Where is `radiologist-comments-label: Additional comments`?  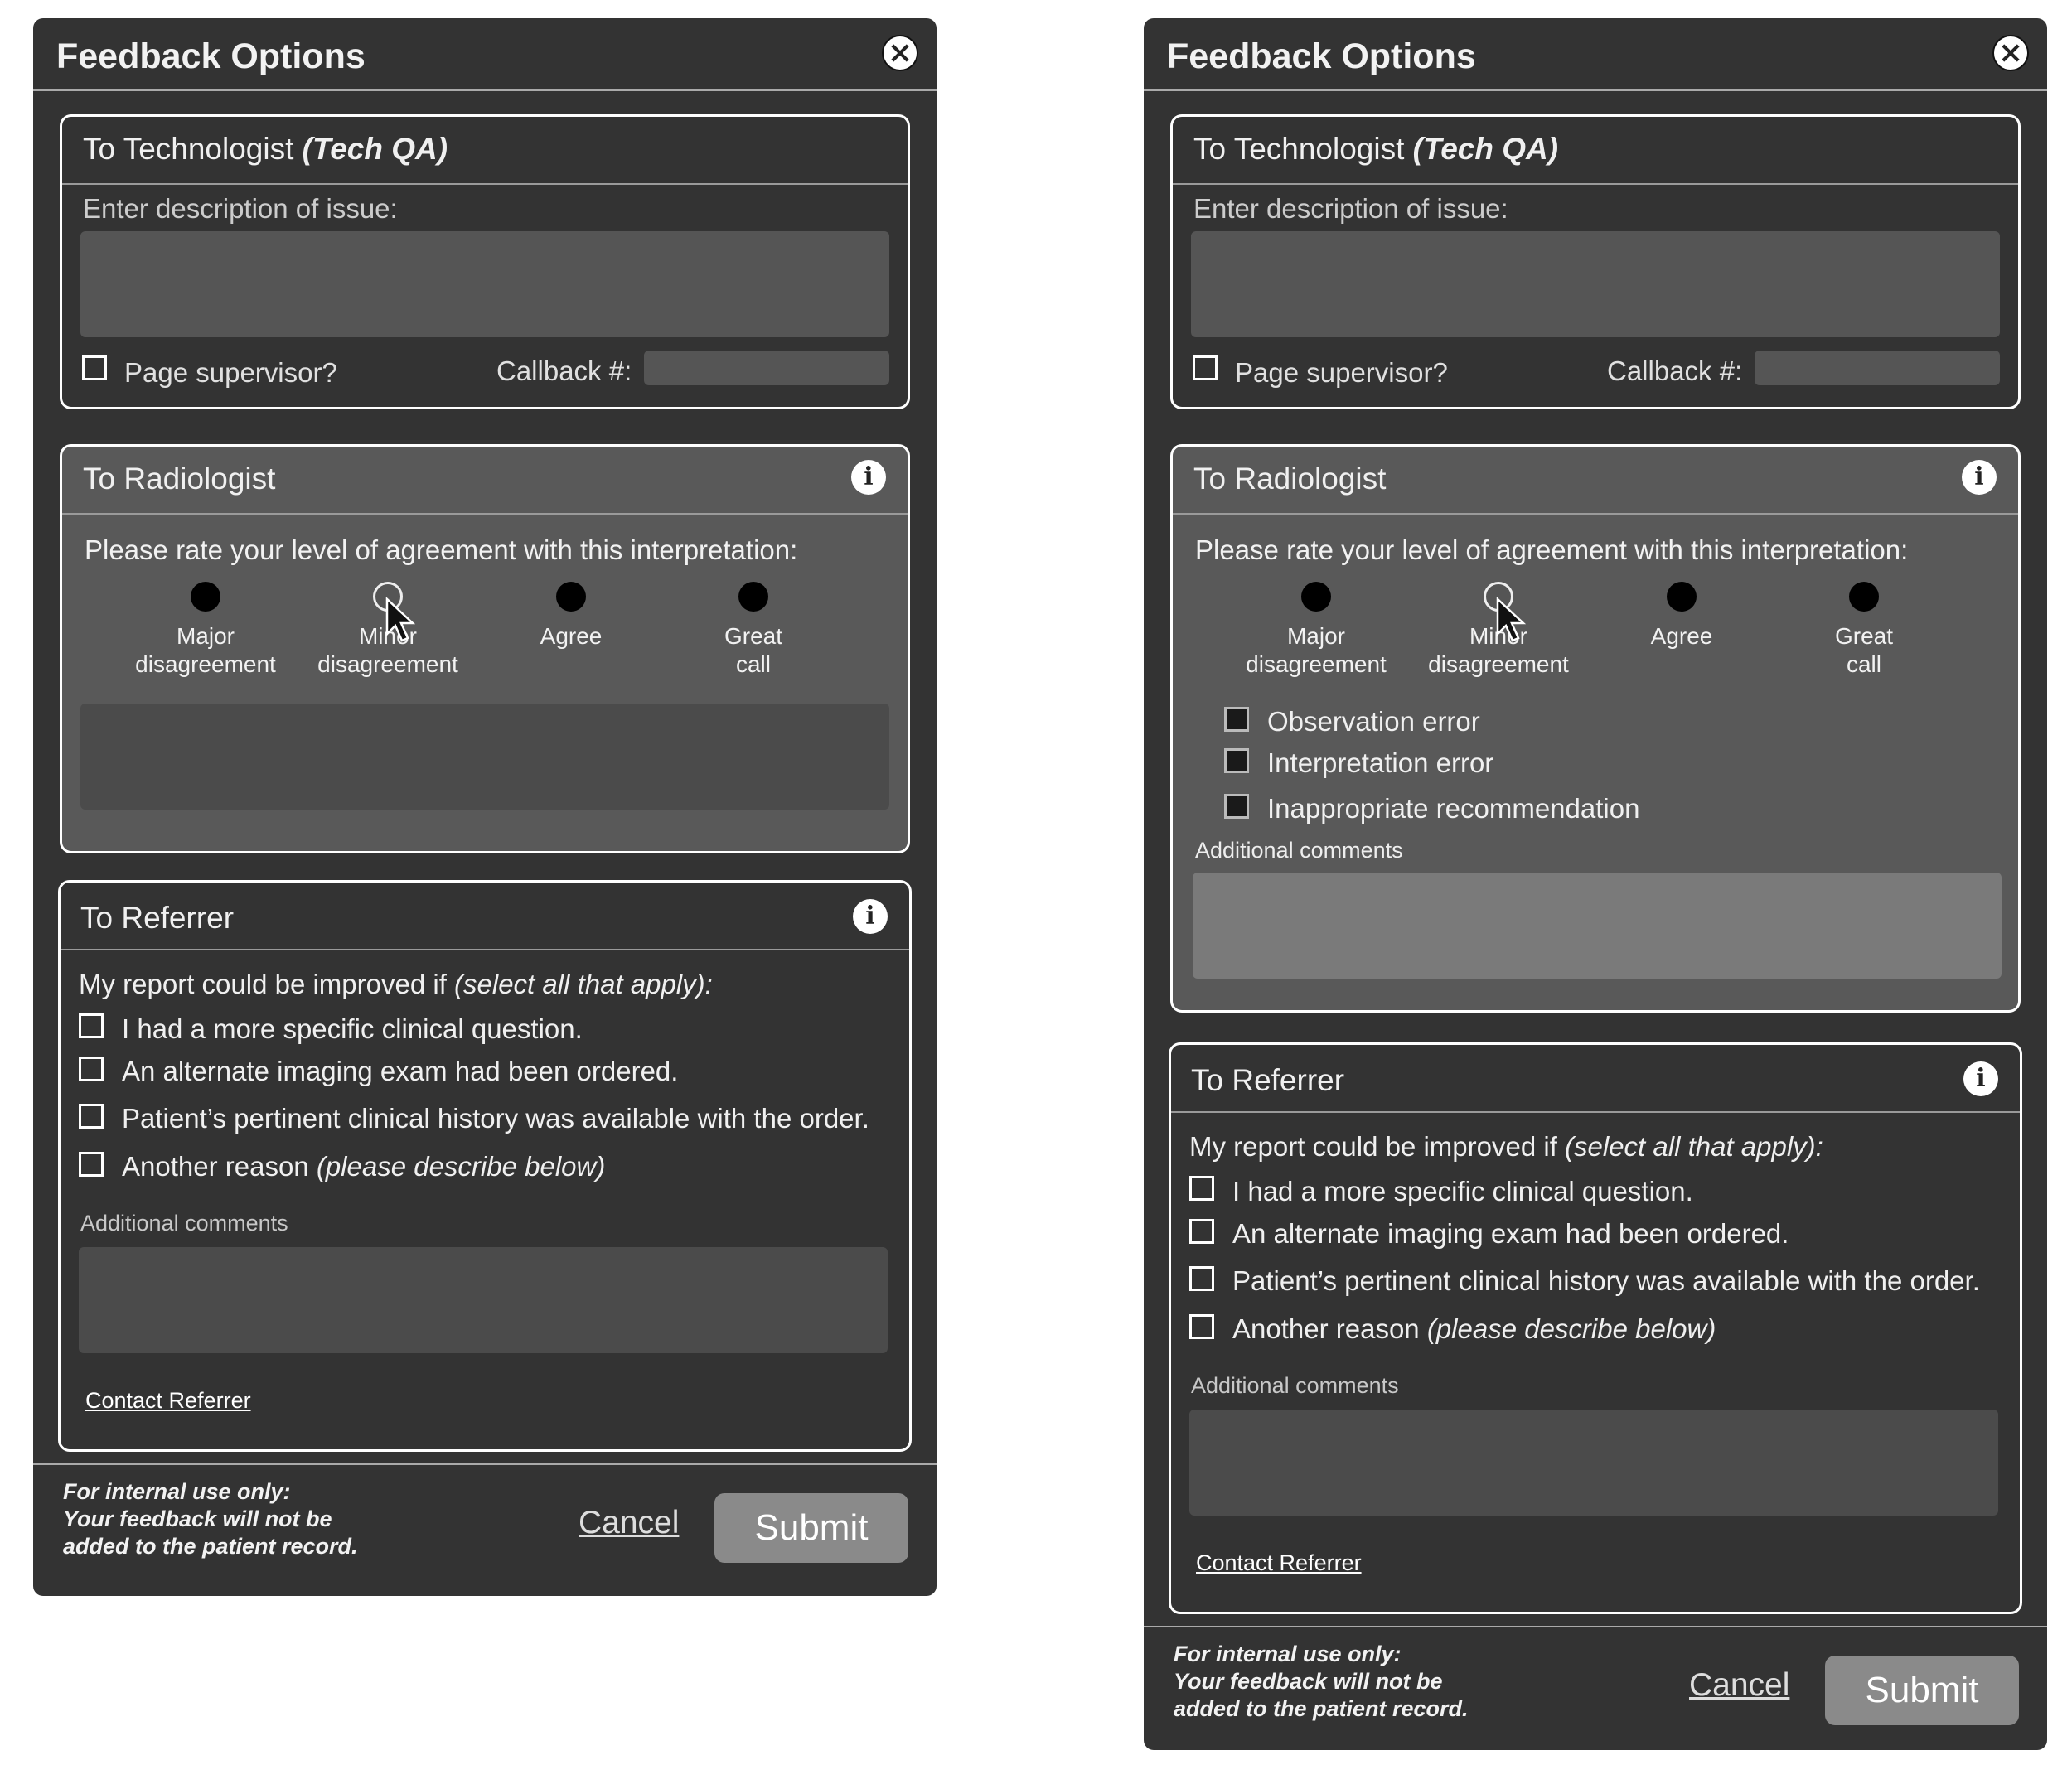
radiologist-comments-label: Additional comments is located at coordinates (1299, 850).